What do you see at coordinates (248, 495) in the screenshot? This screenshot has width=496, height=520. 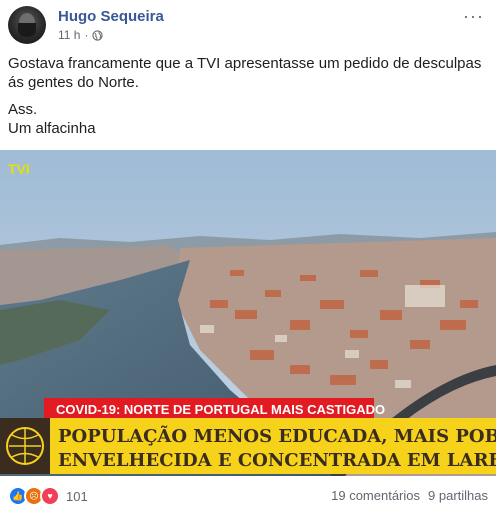 I see `post-footer: 👍 ☹ ♥ 101 19 comentários 9 partilhas` at bounding box center [248, 495].